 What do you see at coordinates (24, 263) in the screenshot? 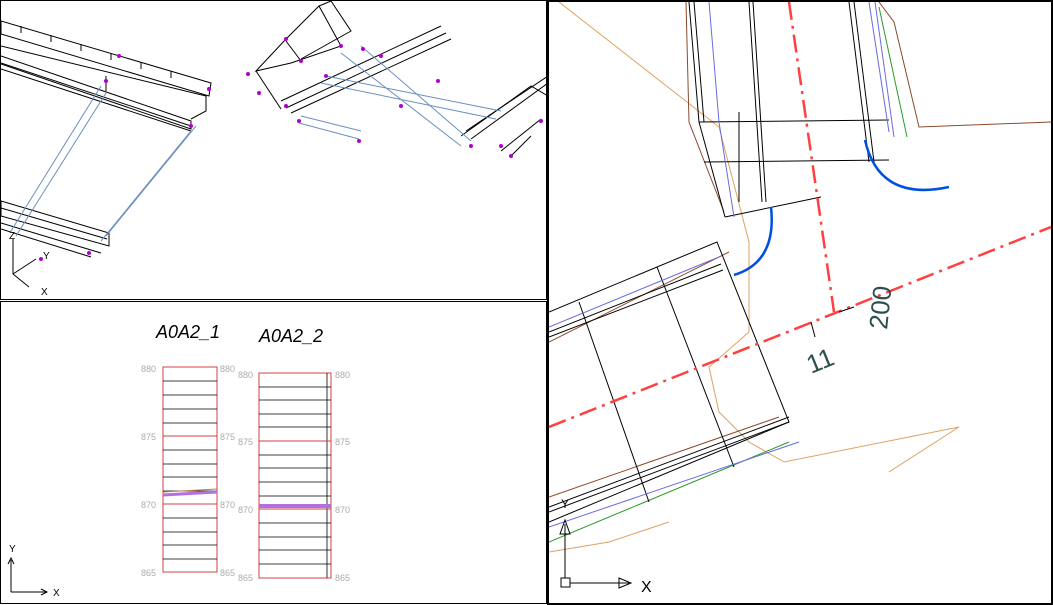
I see `ucs-3d-icon` at bounding box center [24, 263].